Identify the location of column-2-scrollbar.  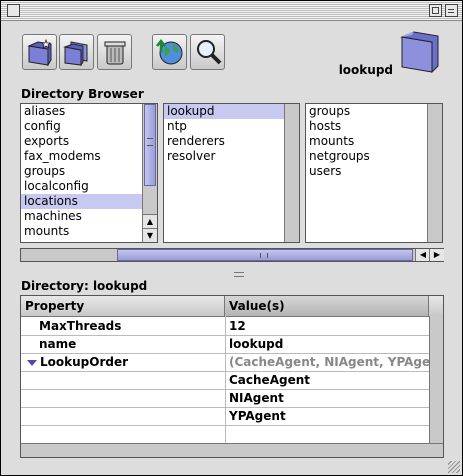
(291, 173).